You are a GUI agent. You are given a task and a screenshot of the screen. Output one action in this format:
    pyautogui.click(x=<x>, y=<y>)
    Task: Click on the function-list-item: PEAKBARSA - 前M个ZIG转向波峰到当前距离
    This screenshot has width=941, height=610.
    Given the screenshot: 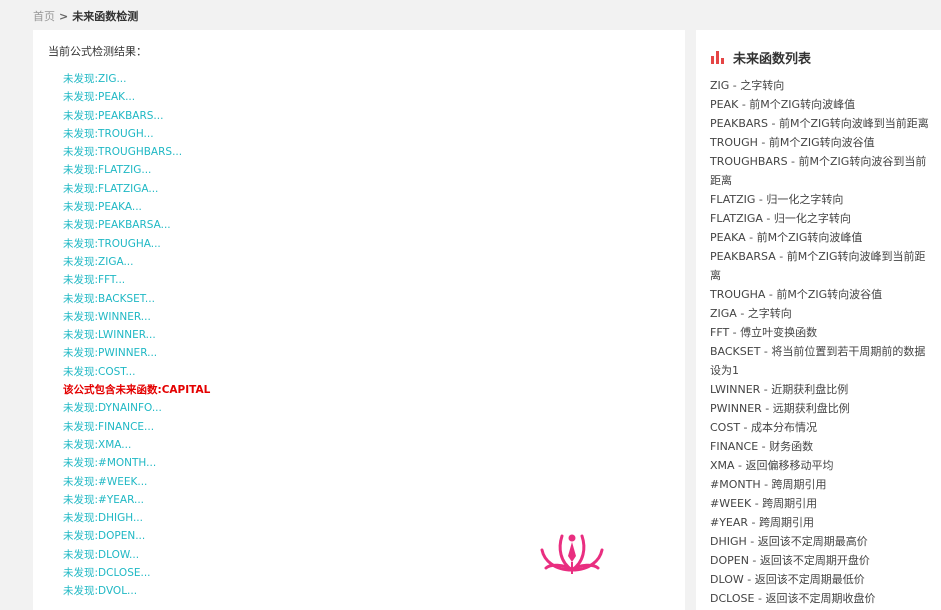 What is the action you would take?
    pyautogui.click(x=821, y=266)
    